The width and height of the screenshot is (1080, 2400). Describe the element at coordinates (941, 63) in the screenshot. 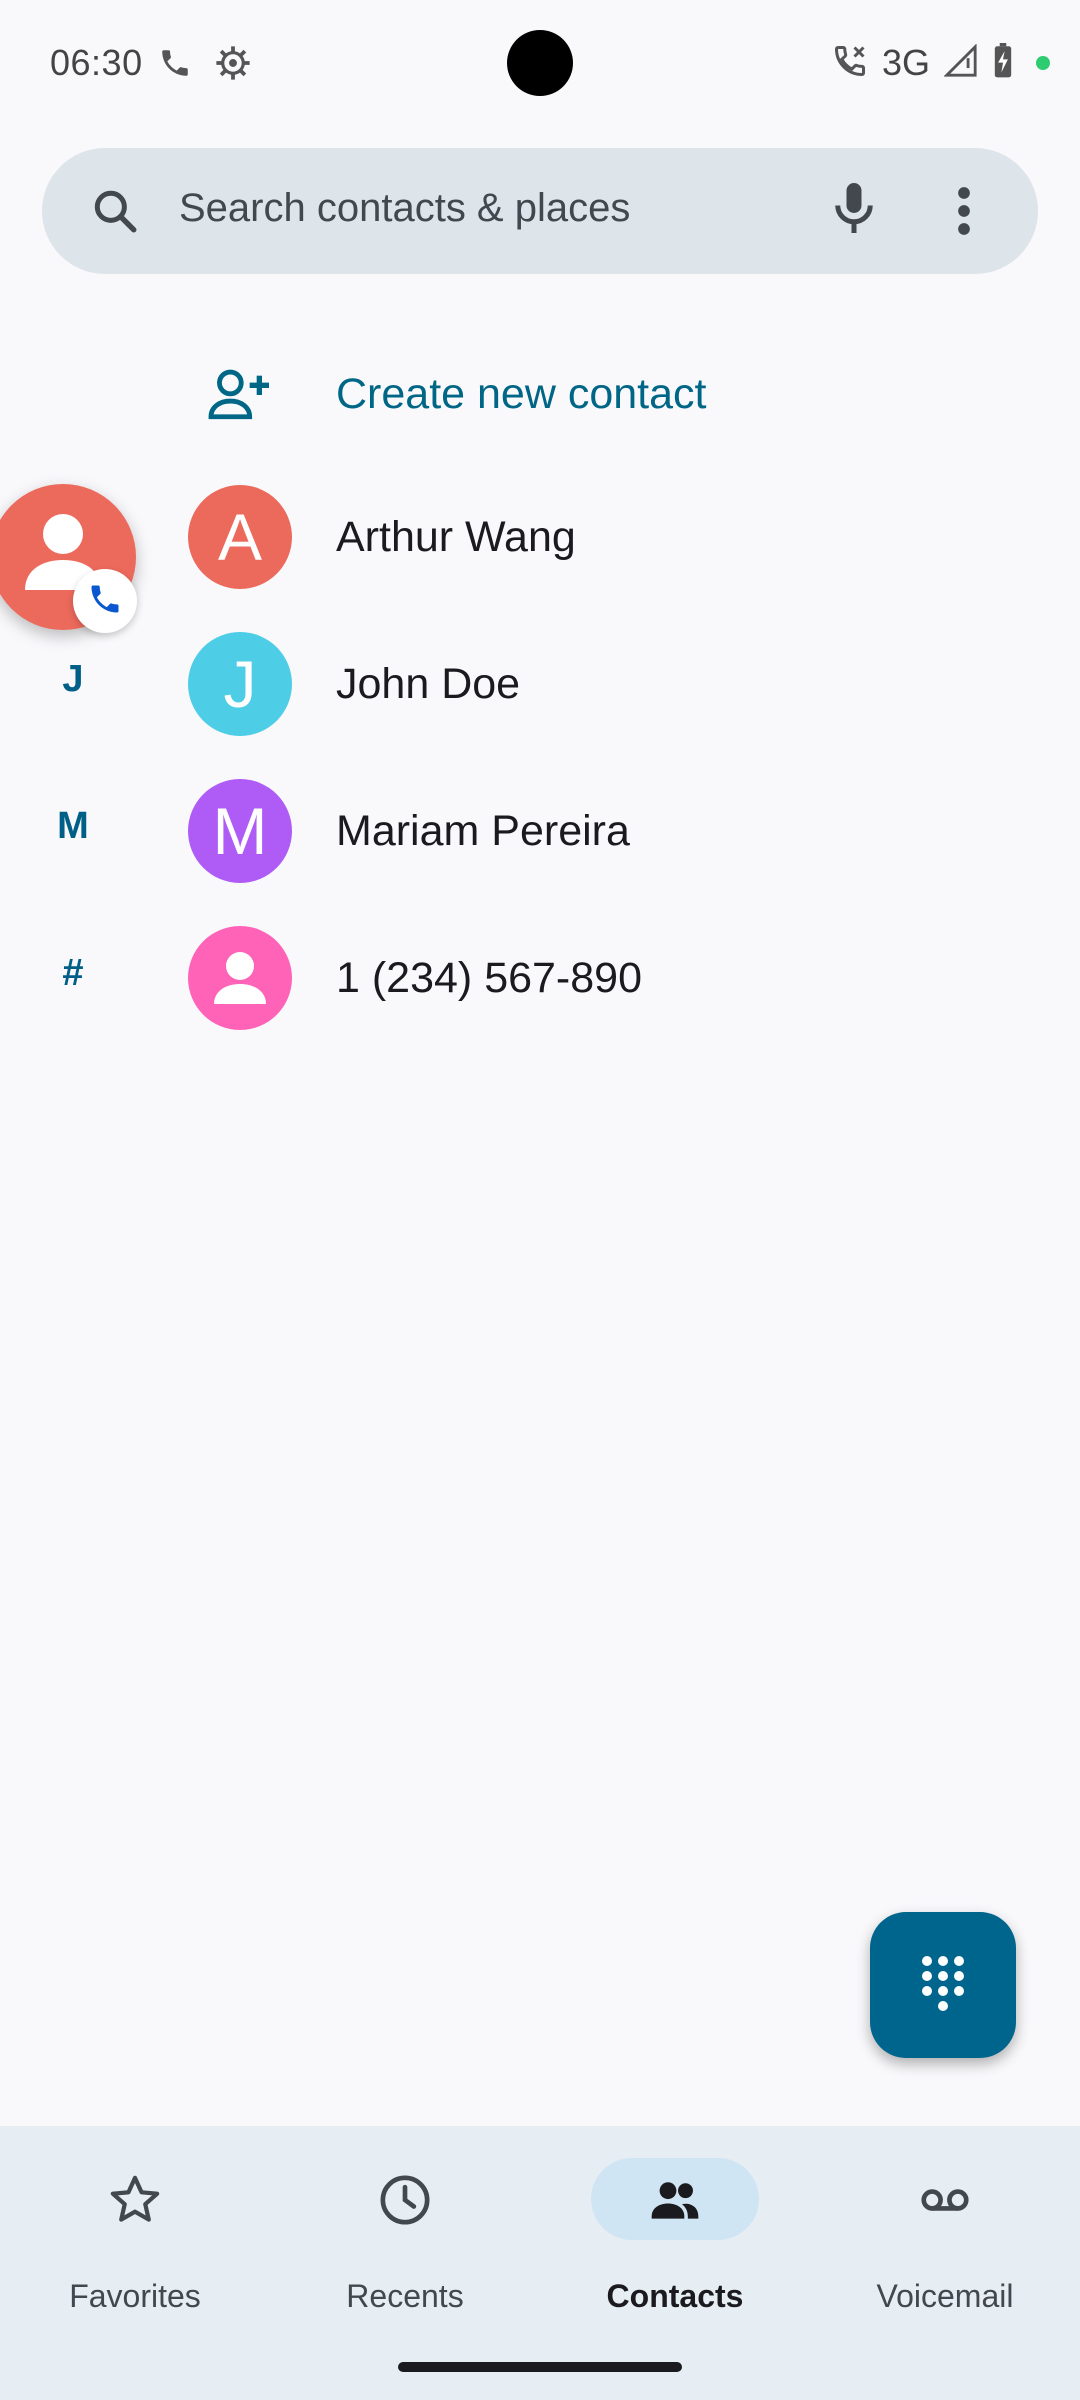

I see `status-right-icons: 3G` at that location.